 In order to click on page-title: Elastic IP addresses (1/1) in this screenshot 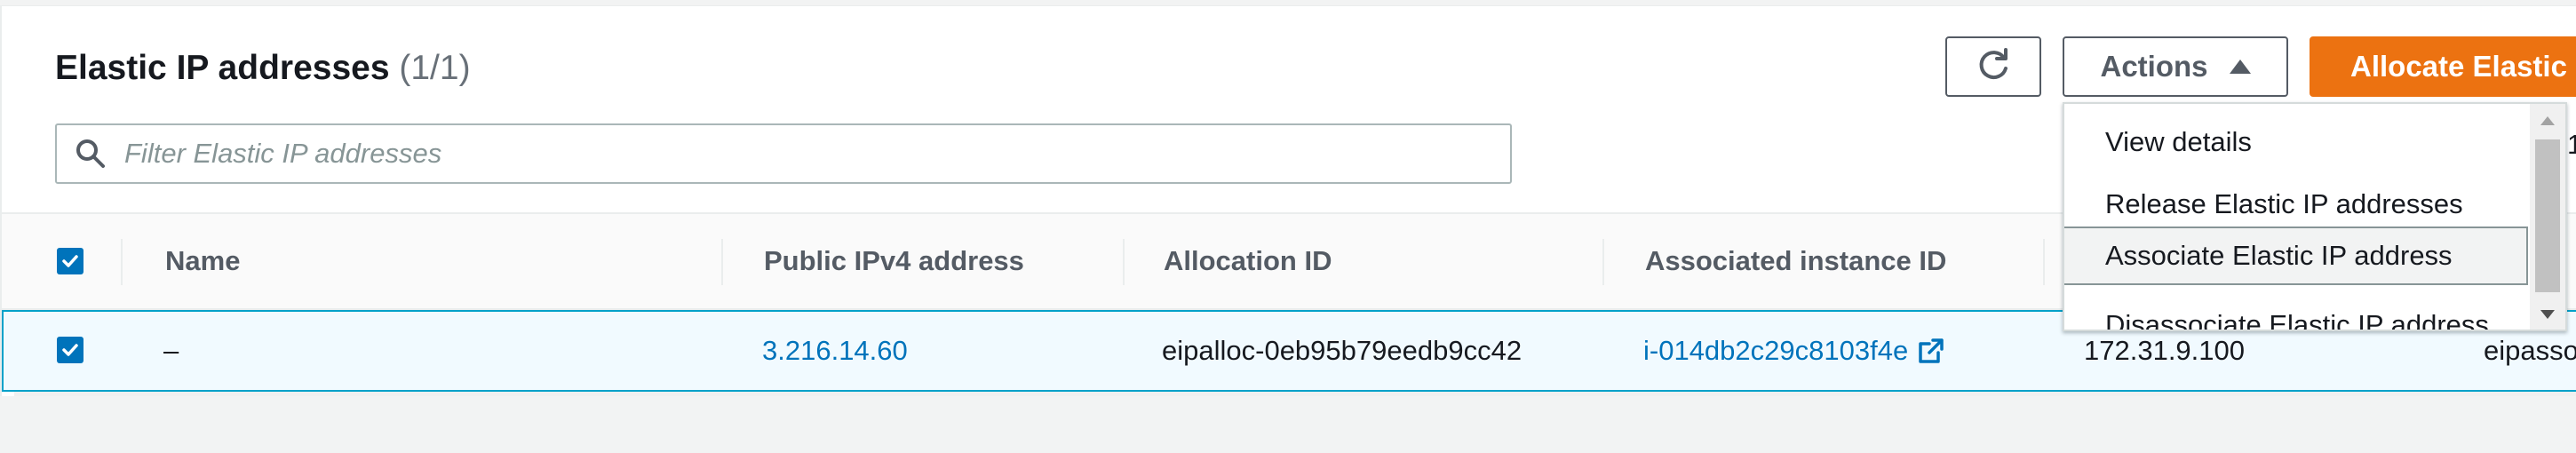, I will do `click(263, 68)`.